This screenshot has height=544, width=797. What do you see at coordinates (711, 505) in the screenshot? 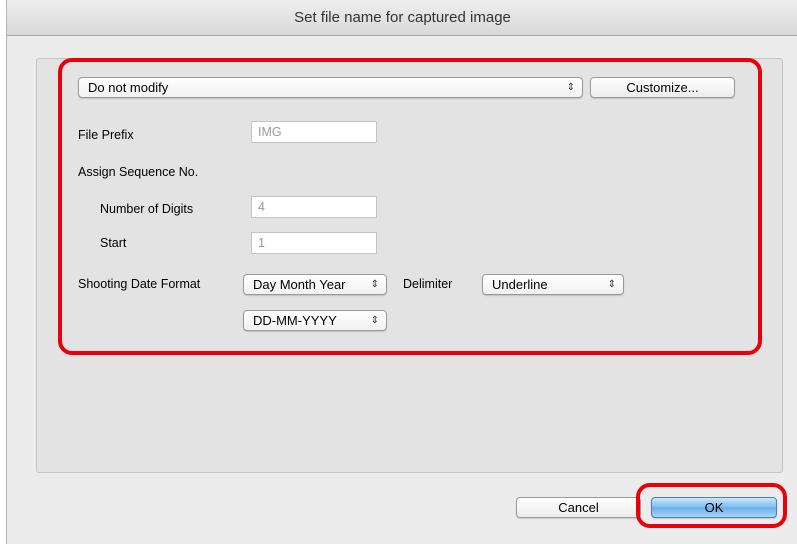
I see `ok-highlight-frame` at bounding box center [711, 505].